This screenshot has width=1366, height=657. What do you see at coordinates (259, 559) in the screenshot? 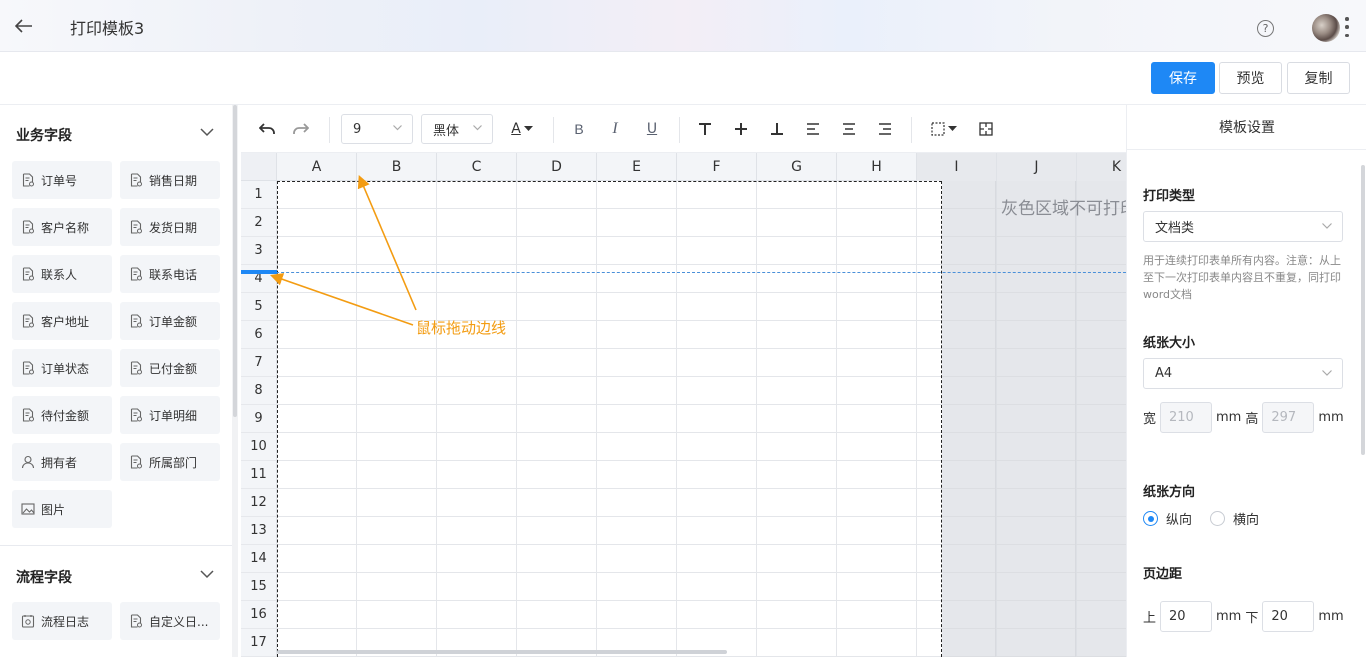
I see `row-header: 14` at bounding box center [259, 559].